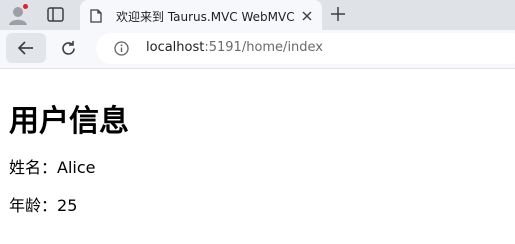 The image size is (515, 244). What do you see at coordinates (56, 15) in the screenshot?
I see `tab-actions-icon` at bounding box center [56, 15].